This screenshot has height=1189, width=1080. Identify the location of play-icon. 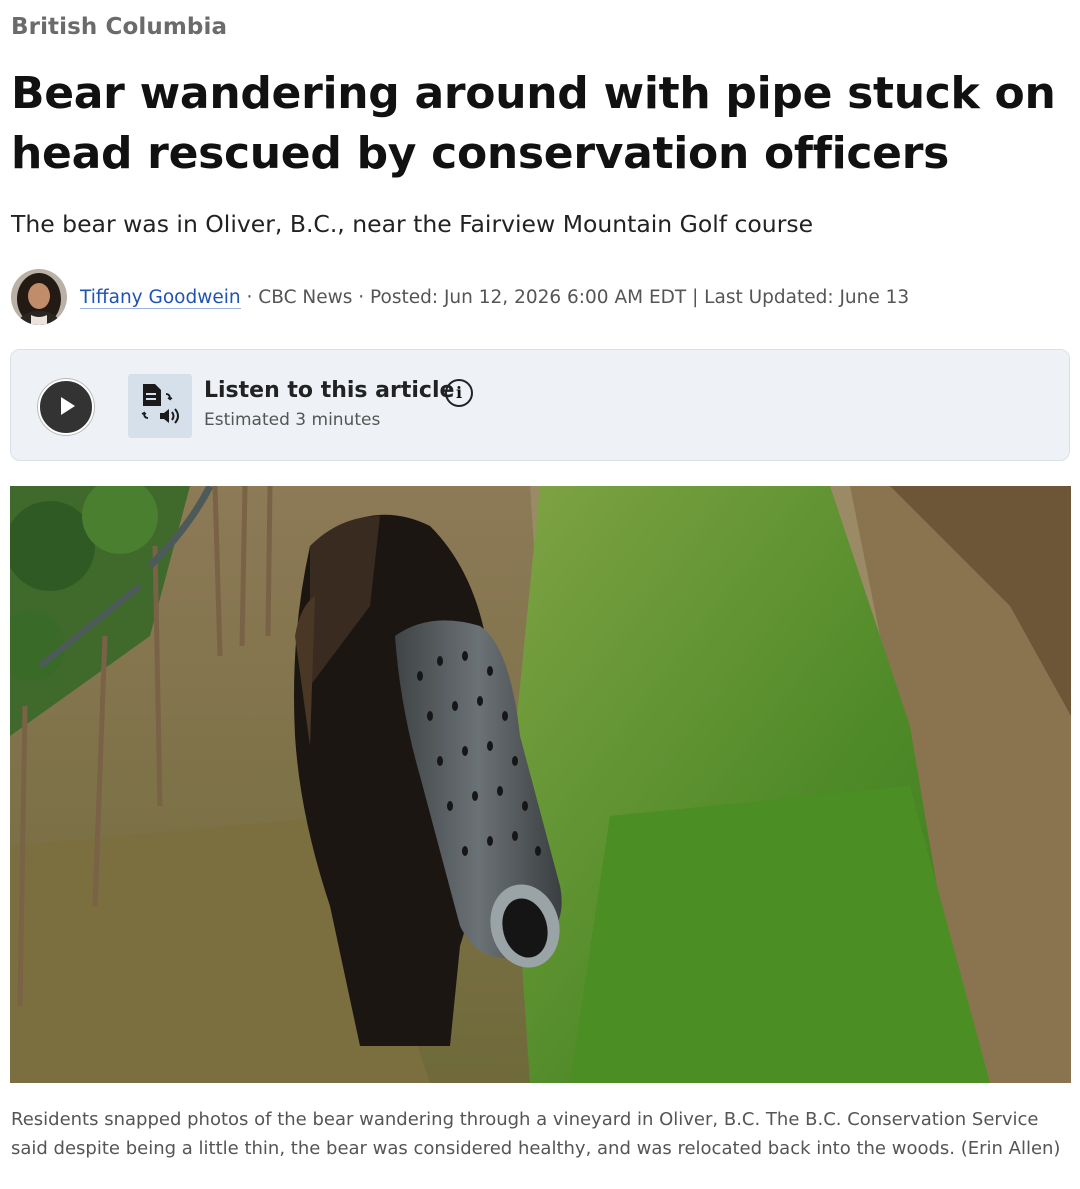
(66, 407).